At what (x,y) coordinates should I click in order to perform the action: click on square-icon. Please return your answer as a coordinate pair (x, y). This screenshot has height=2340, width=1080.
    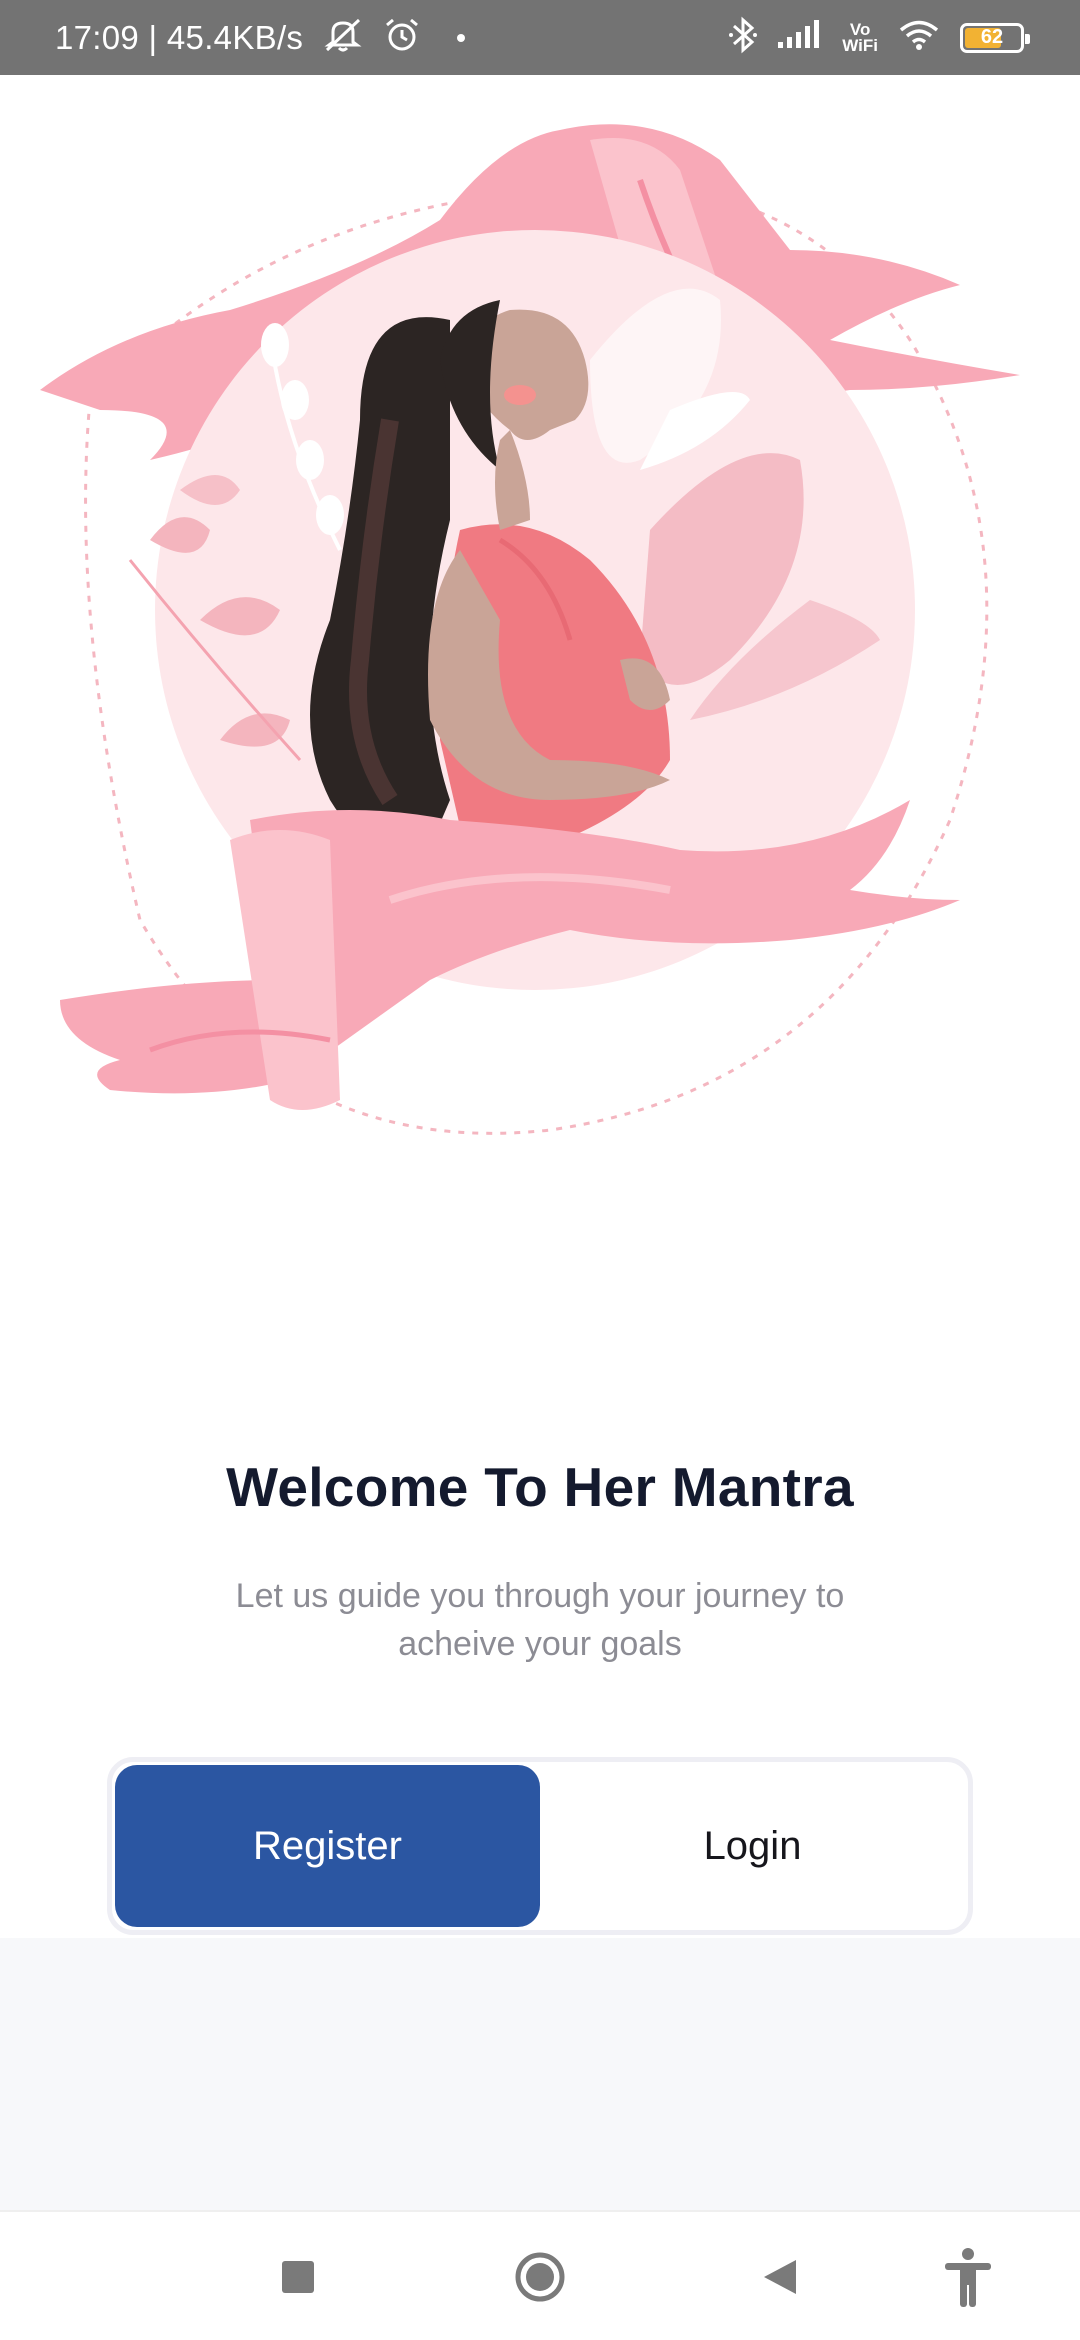
    Looking at the image, I should click on (298, 2277).